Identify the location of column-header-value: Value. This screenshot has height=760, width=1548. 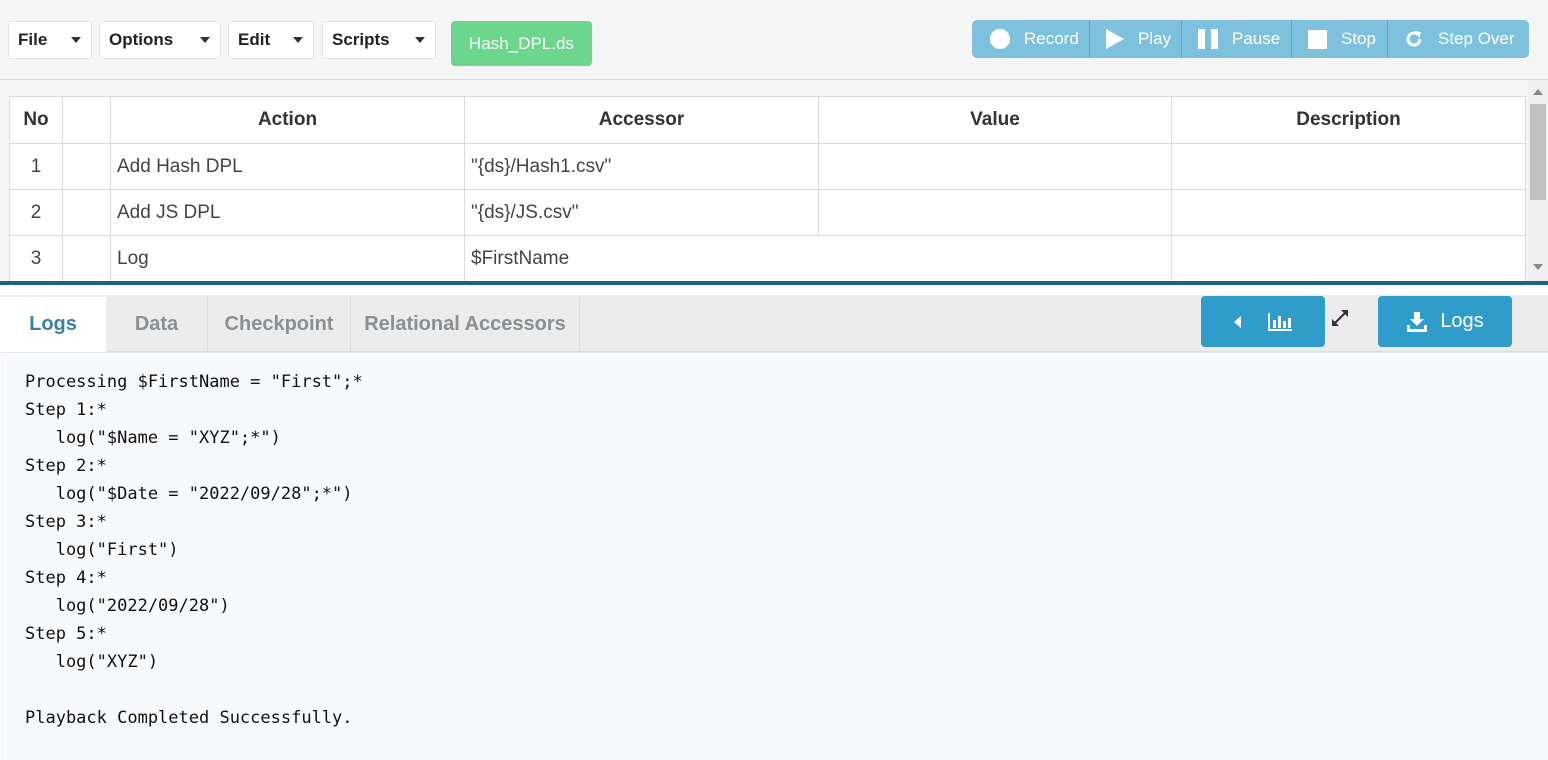
(995, 120).